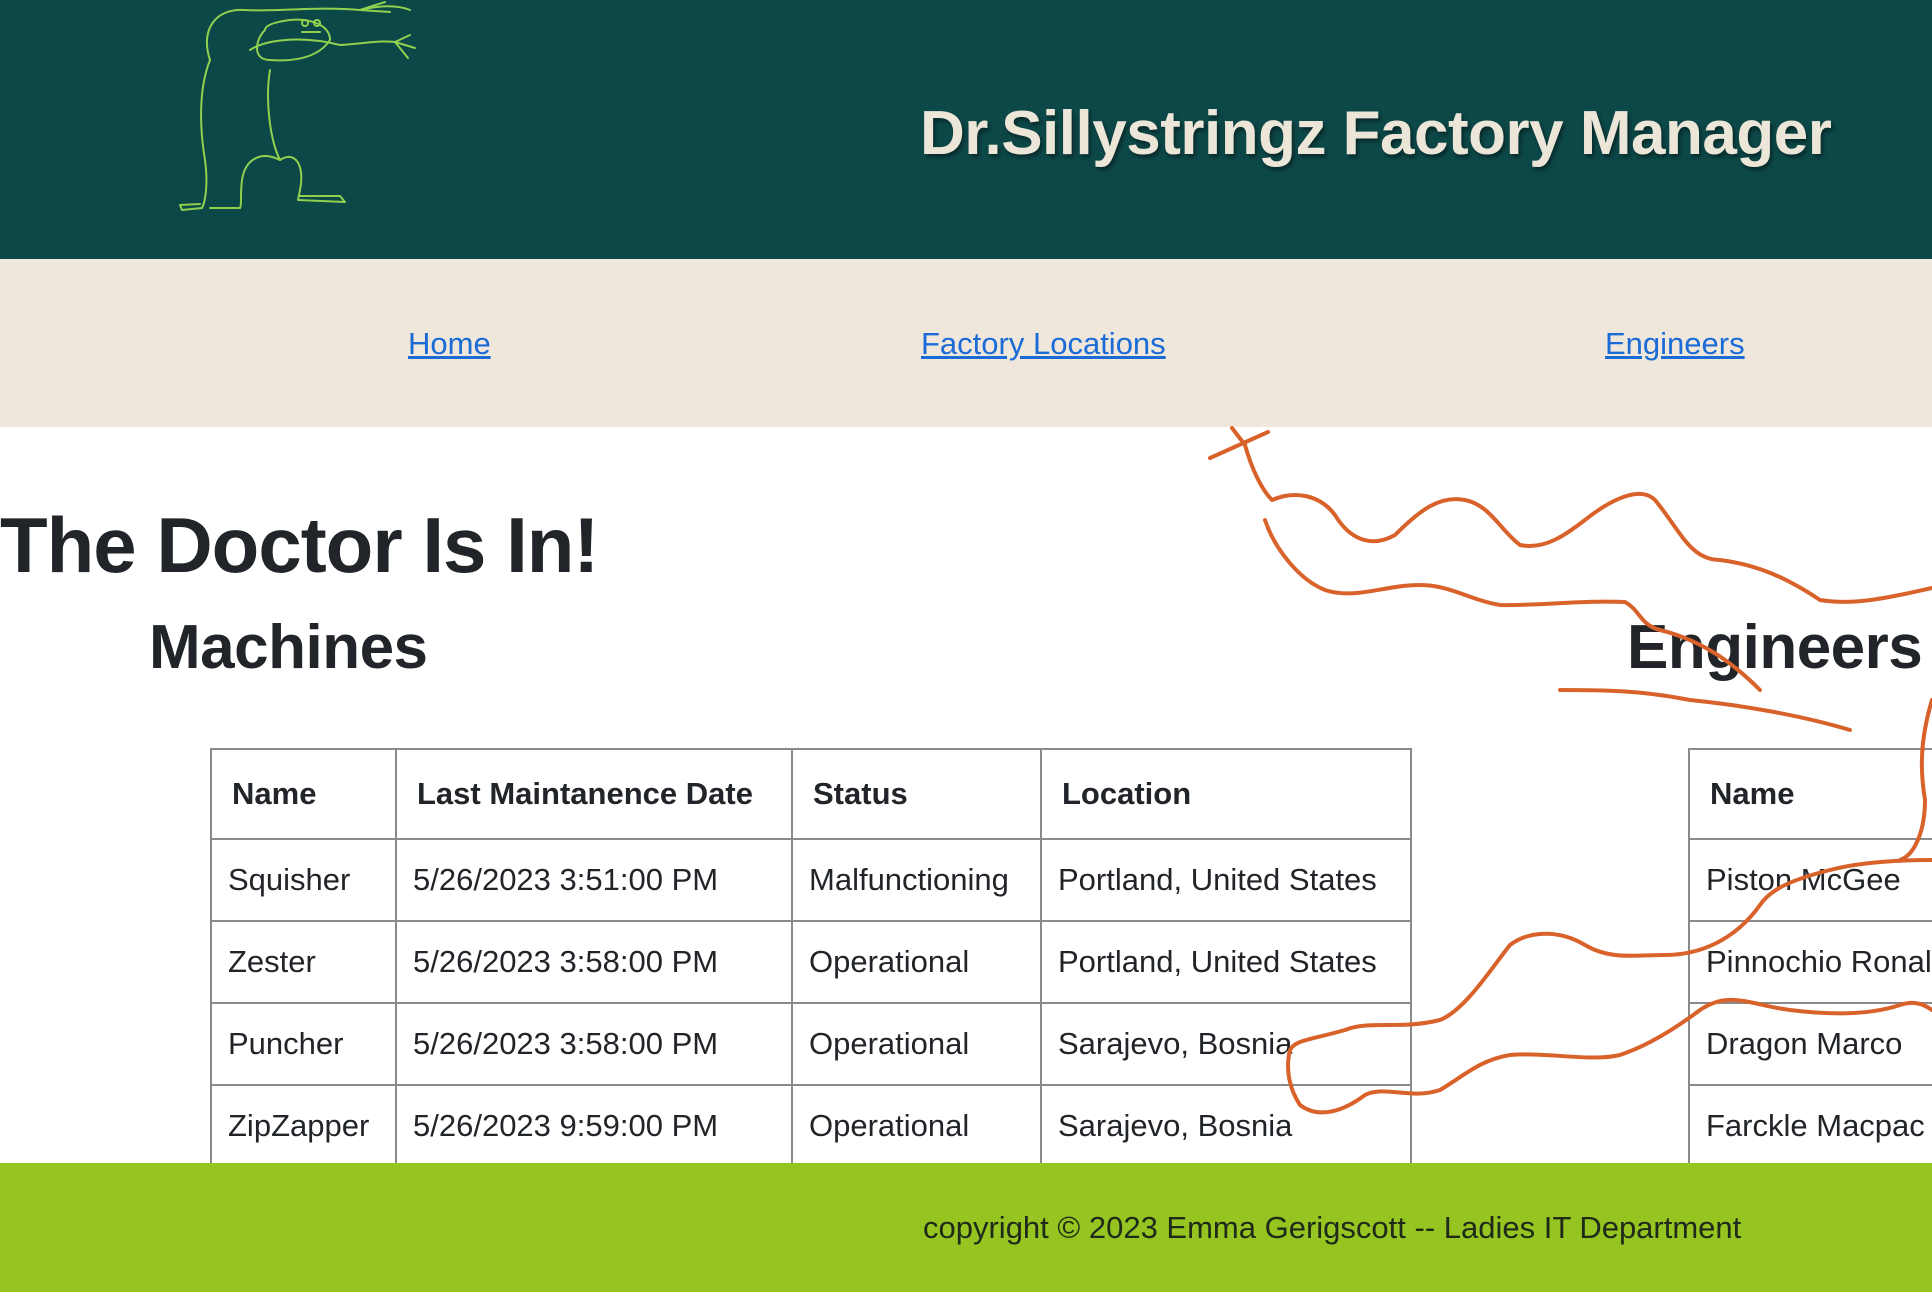  I want to click on engineer-name-cell: Piston McGee, so click(1810, 880).